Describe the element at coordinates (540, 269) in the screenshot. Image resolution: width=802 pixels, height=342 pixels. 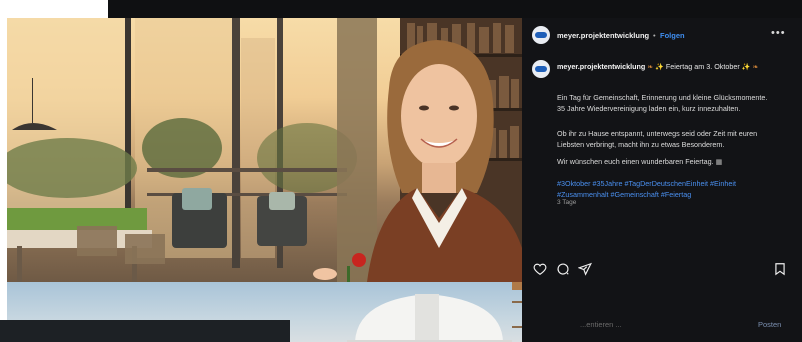
I see `heart-icon` at that location.